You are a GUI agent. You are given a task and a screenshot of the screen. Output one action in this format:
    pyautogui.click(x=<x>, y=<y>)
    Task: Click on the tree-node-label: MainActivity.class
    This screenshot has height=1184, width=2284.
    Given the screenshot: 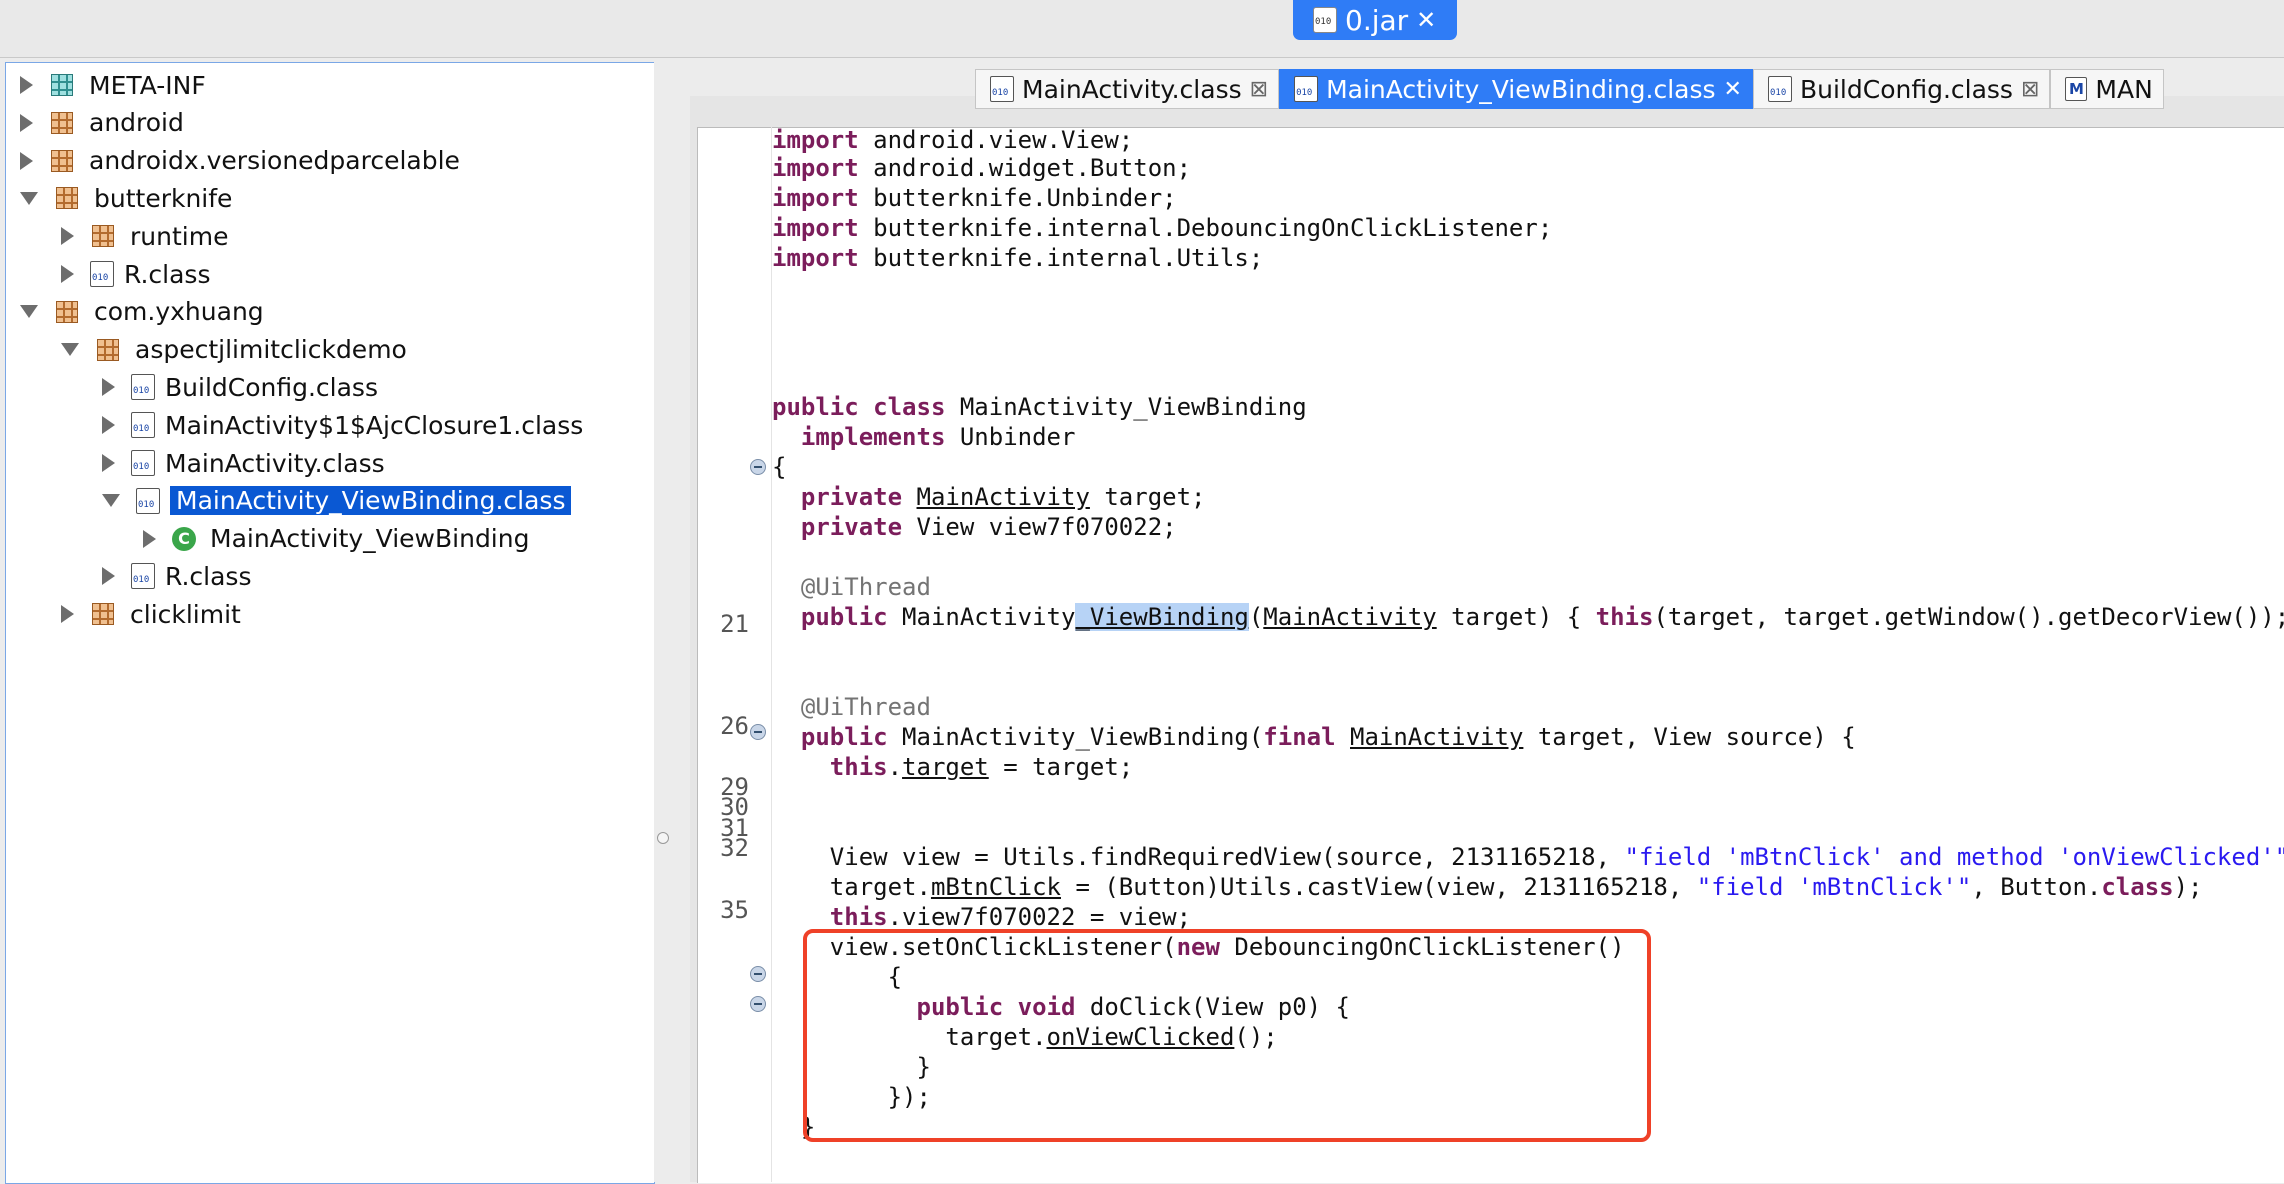 What is the action you would take?
    pyautogui.click(x=275, y=463)
    